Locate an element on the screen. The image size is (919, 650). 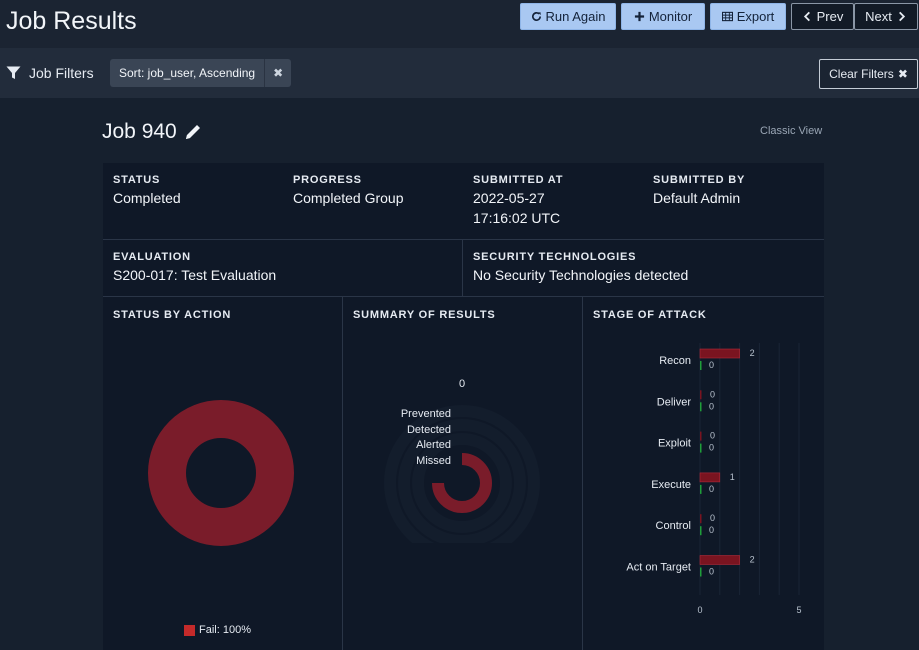
submitted-time: 17:16:02 UTC is located at coordinates (517, 218).